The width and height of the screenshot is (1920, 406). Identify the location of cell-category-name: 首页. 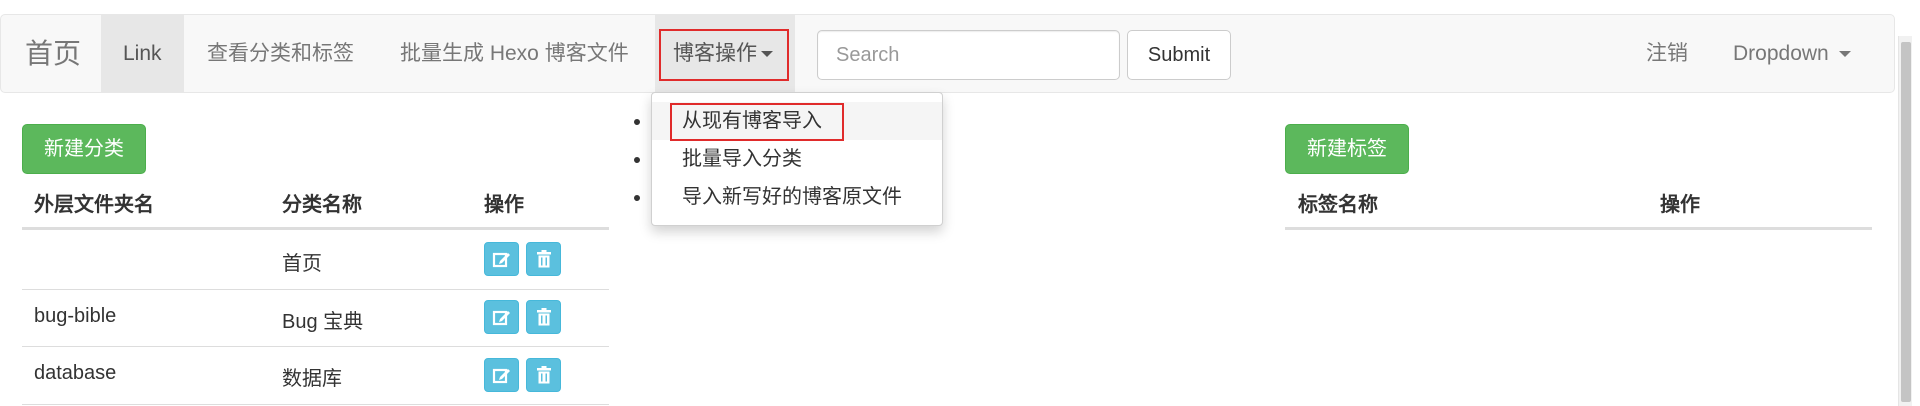
(302, 264).